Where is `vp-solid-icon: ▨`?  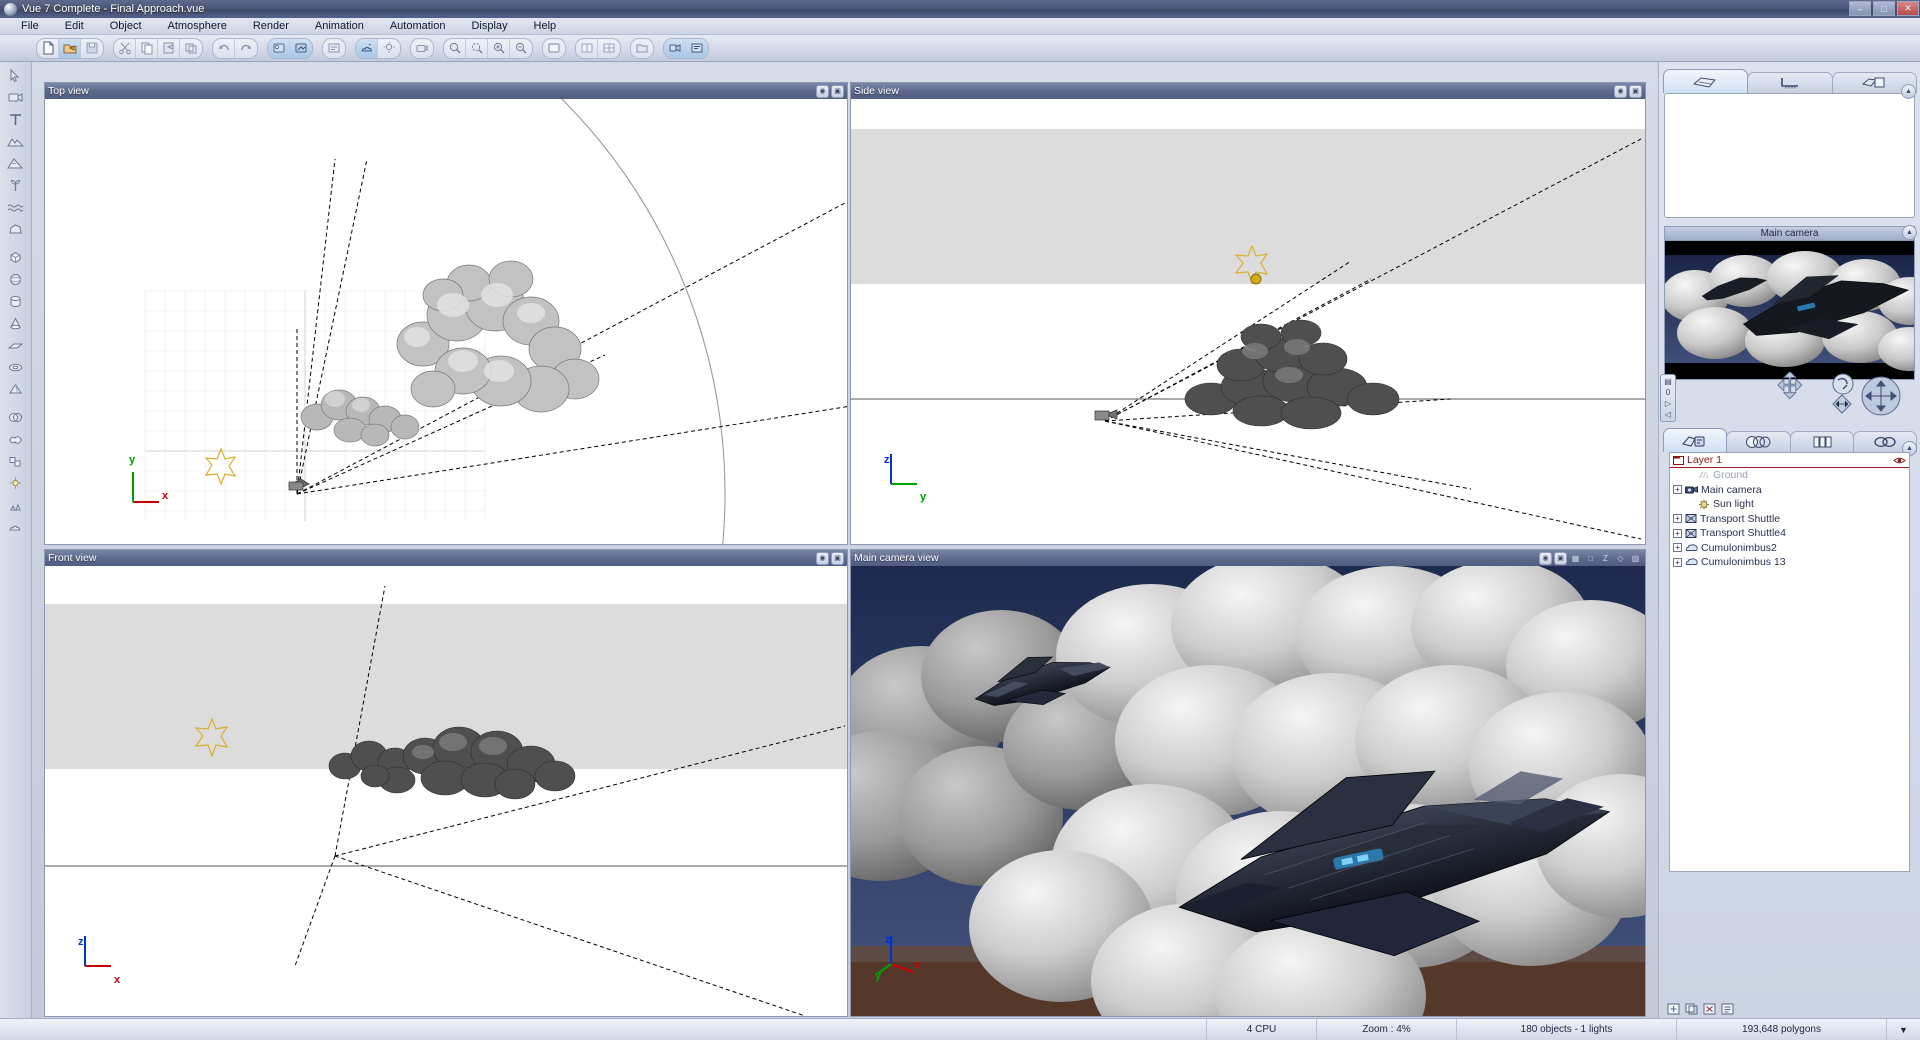
vp-solid-icon: ▨ is located at coordinates (1635, 558).